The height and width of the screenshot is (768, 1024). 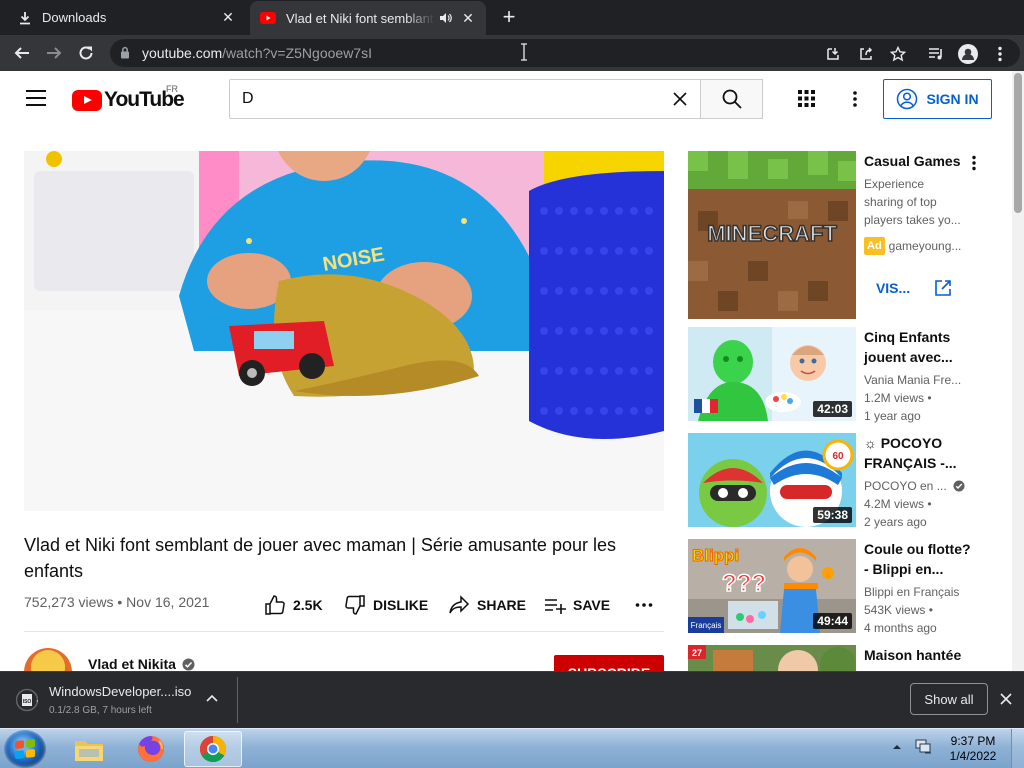 What do you see at coordinates (832, 515) in the screenshot?
I see `video-duration: 59:38` at bounding box center [832, 515].